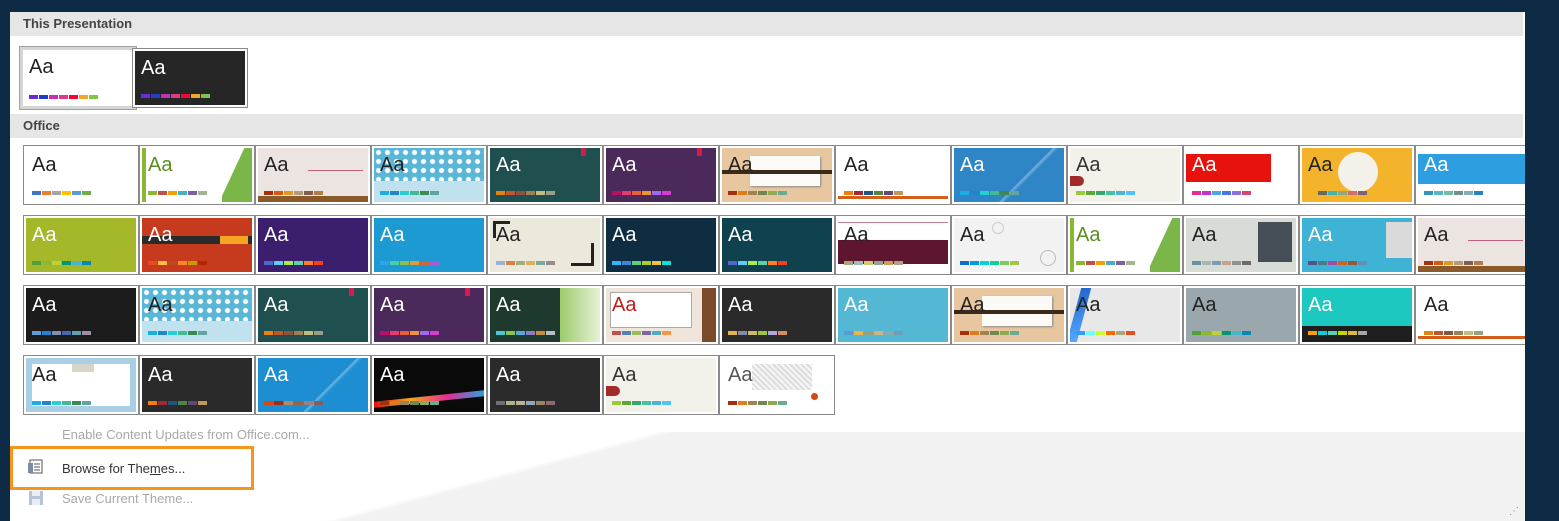 This screenshot has width=1559, height=521. Describe the element at coordinates (1514, 511) in the screenshot. I see `resize-grip-icon: ⋰` at that location.